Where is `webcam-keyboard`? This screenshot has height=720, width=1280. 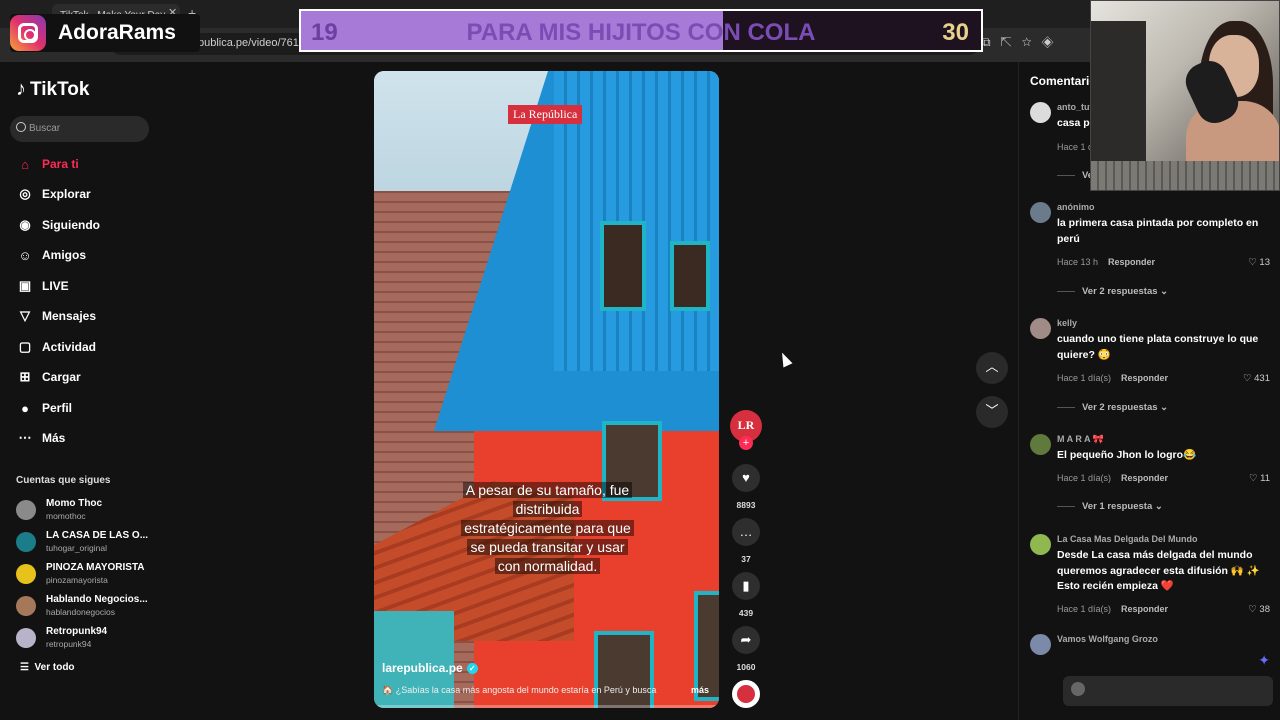 webcam-keyboard is located at coordinates (1185, 175).